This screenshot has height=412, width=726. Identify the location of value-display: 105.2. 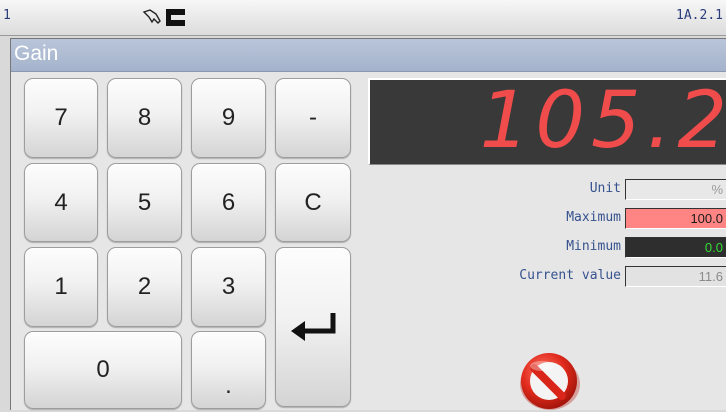
(547, 121).